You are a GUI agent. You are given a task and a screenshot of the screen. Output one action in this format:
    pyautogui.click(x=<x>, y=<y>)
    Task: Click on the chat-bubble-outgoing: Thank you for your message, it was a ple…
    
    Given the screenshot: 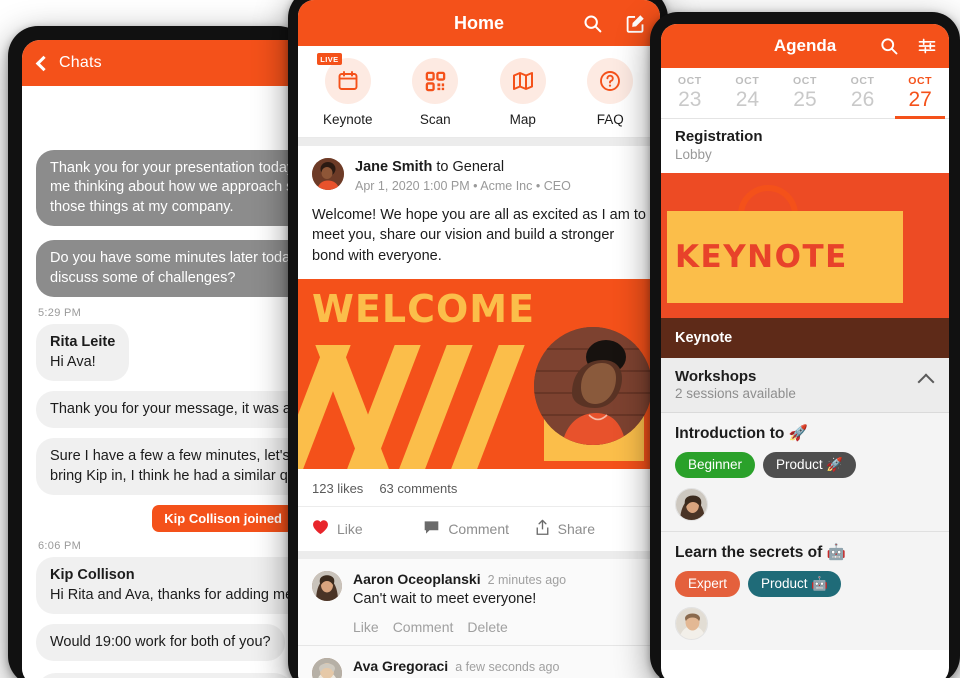 What is the action you would take?
    pyautogui.click(x=172, y=409)
    